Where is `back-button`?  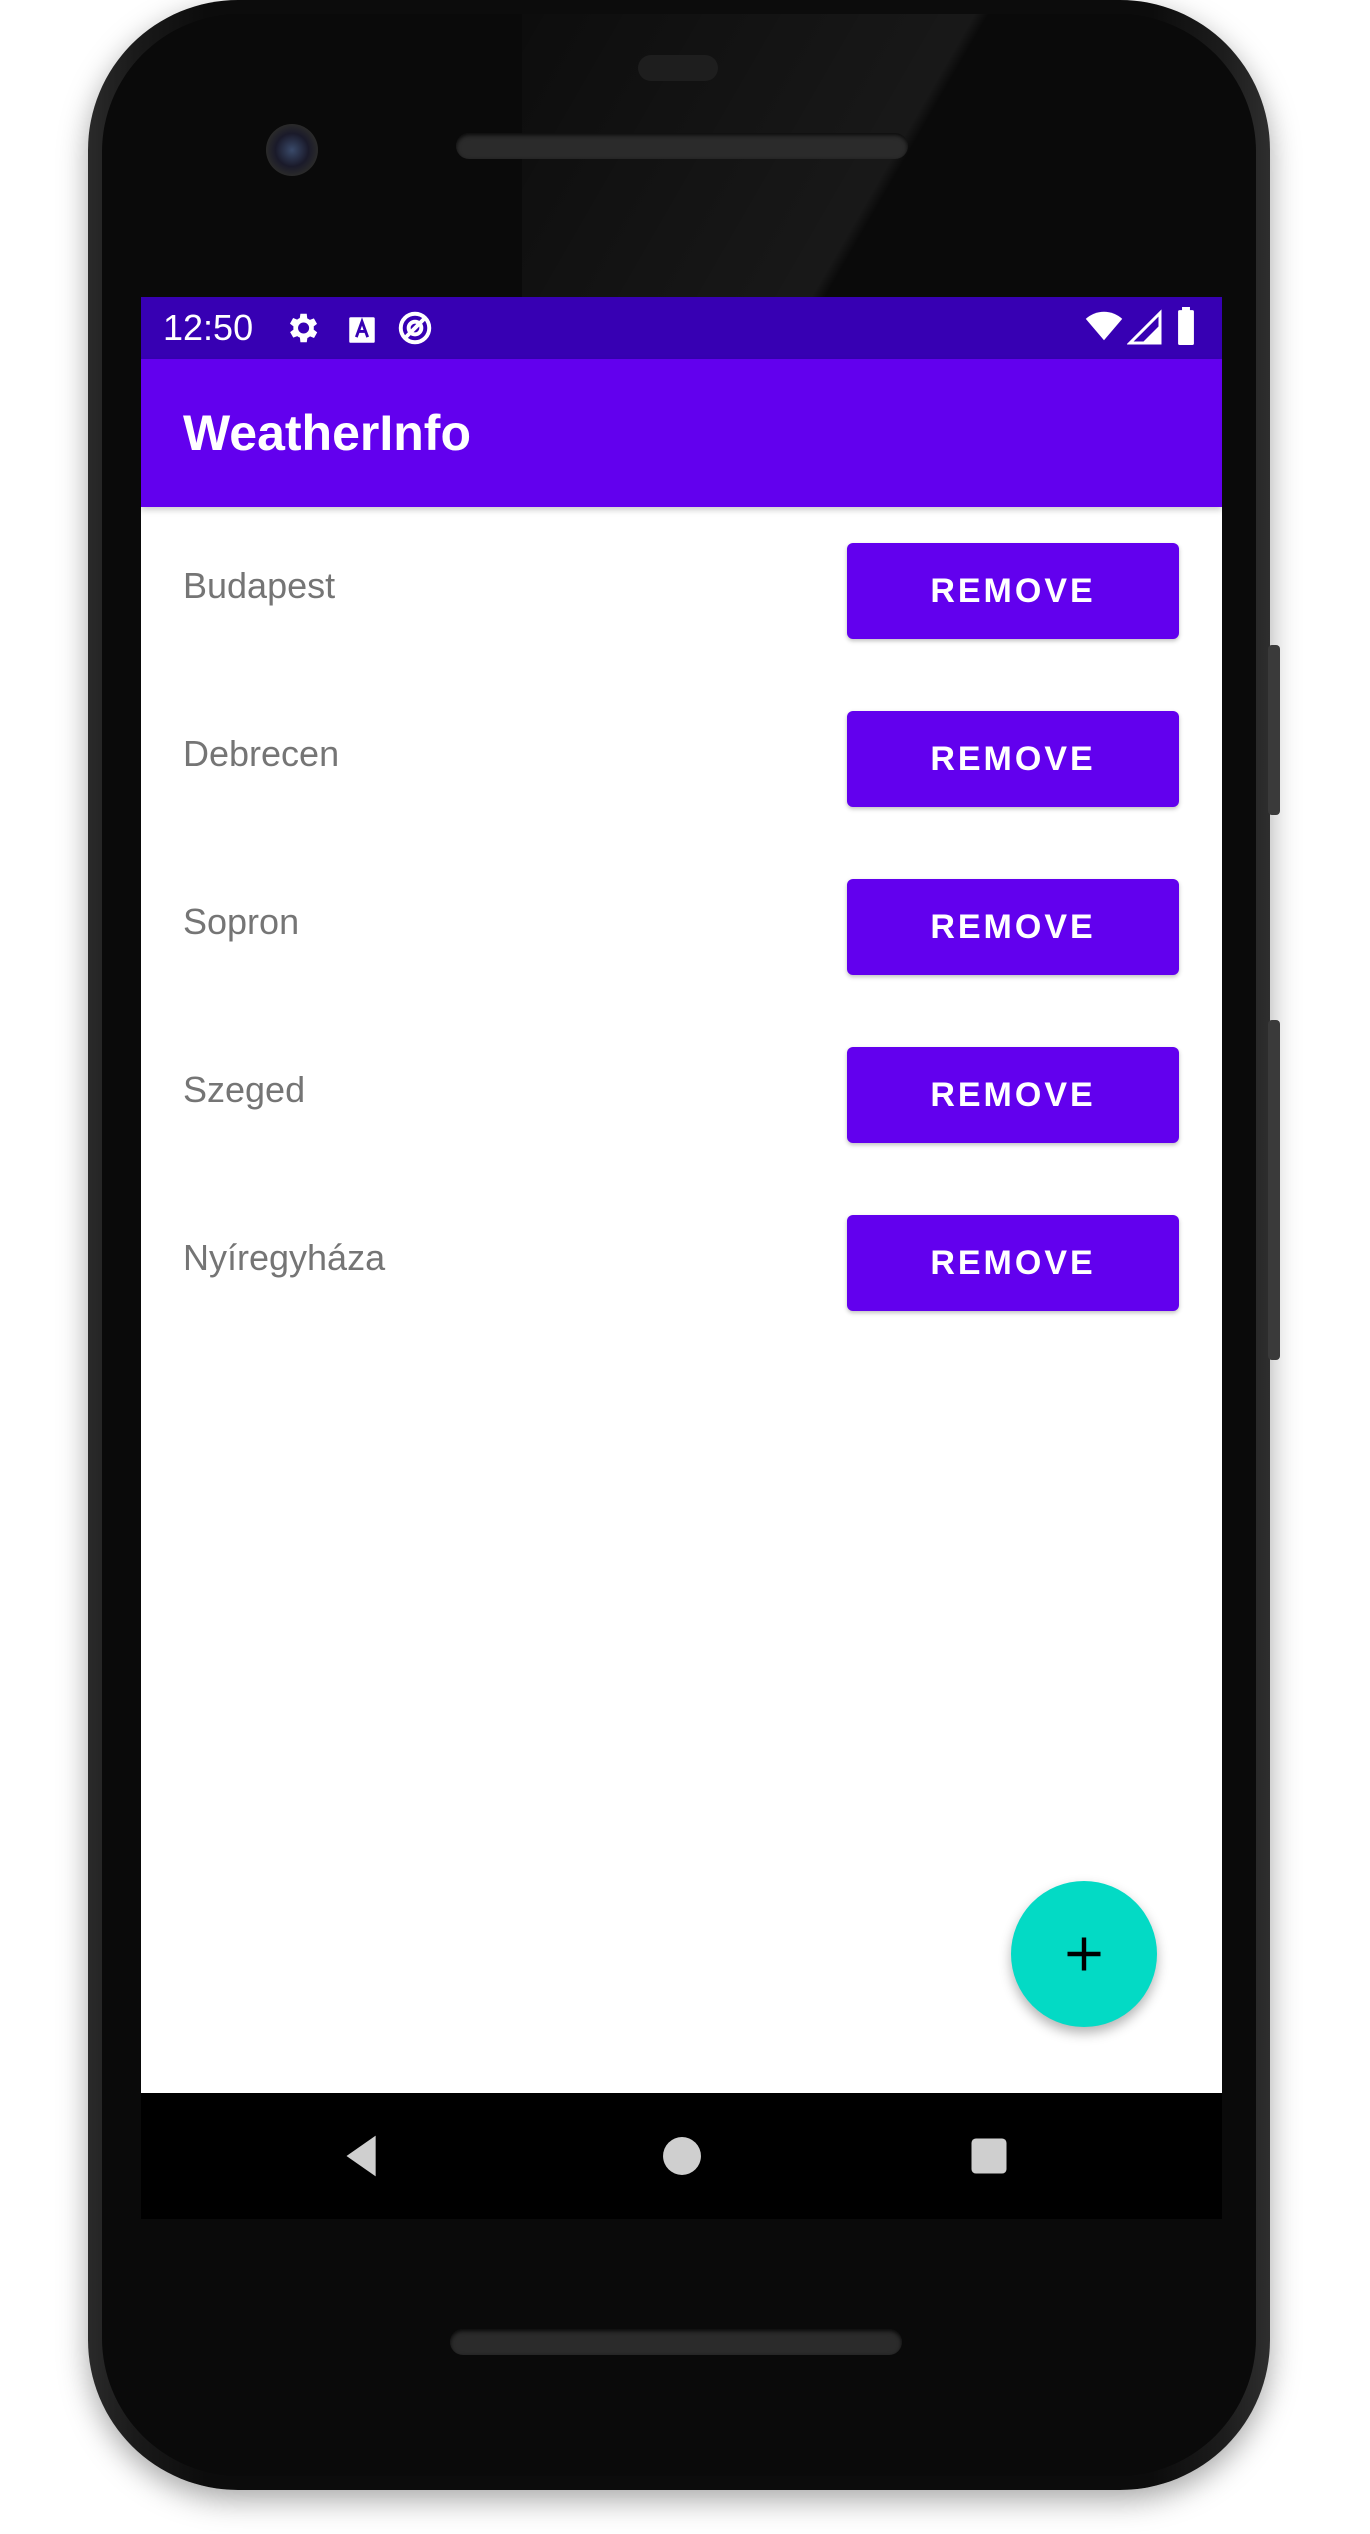 back-button is located at coordinates (364, 2156).